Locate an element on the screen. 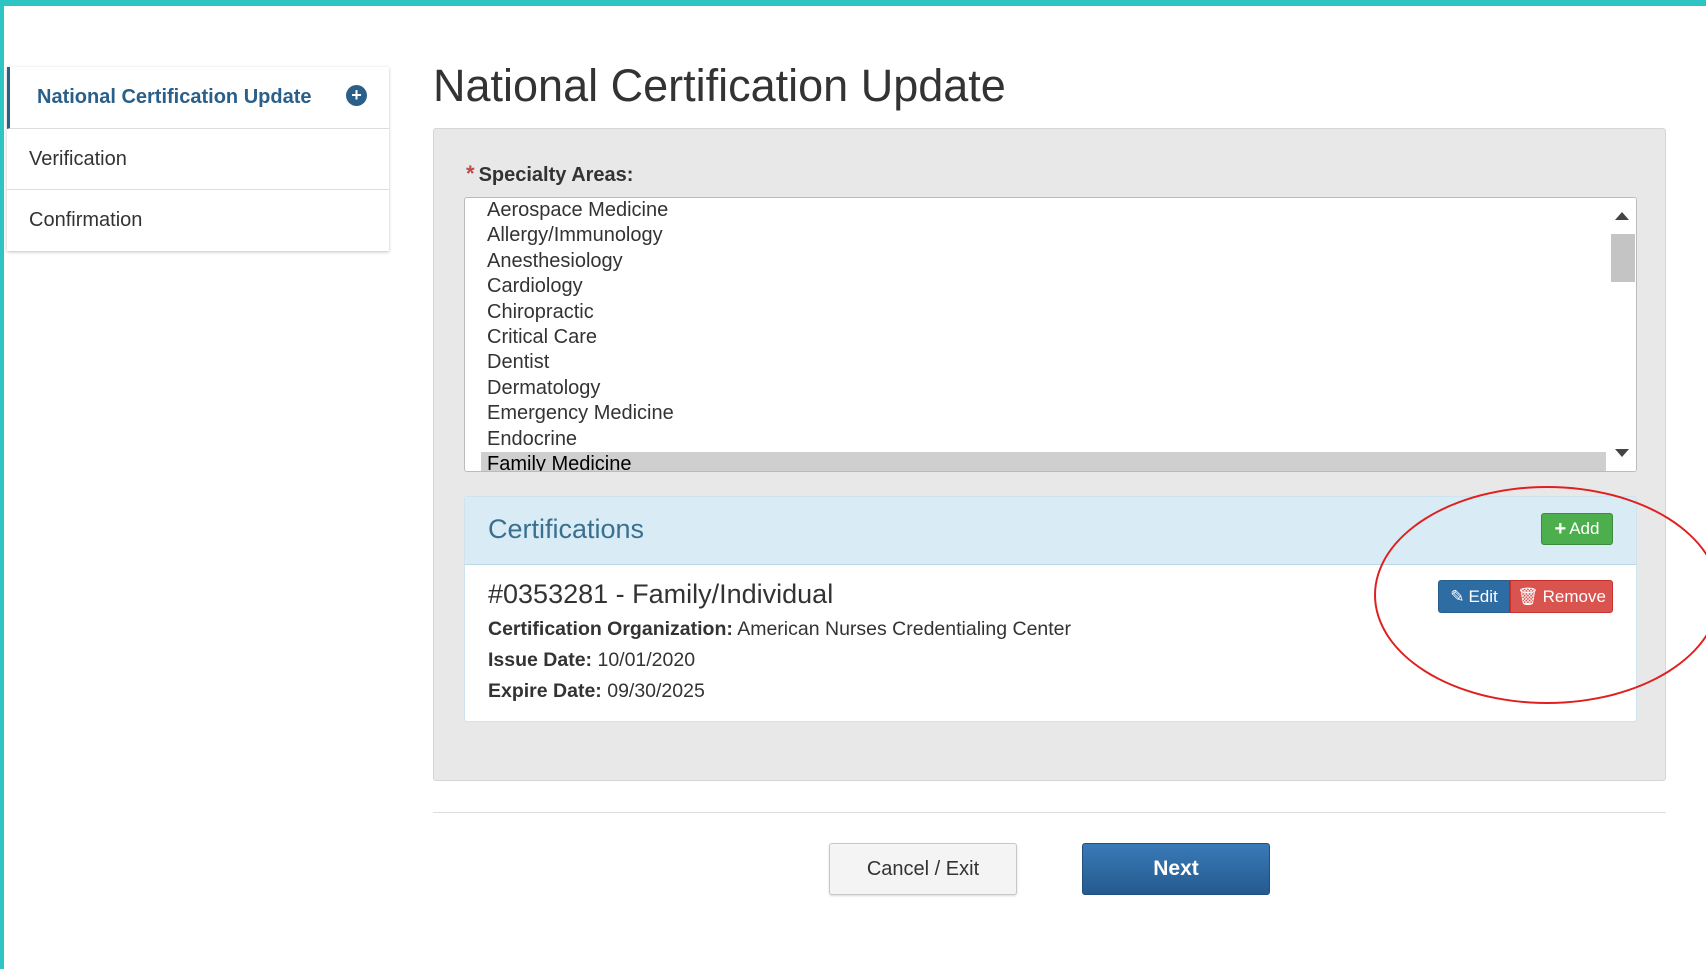 This screenshot has width=1706, height=969. sidebar-item-national-certification-update: National Certification Update + is located at coordinates (198, 98).